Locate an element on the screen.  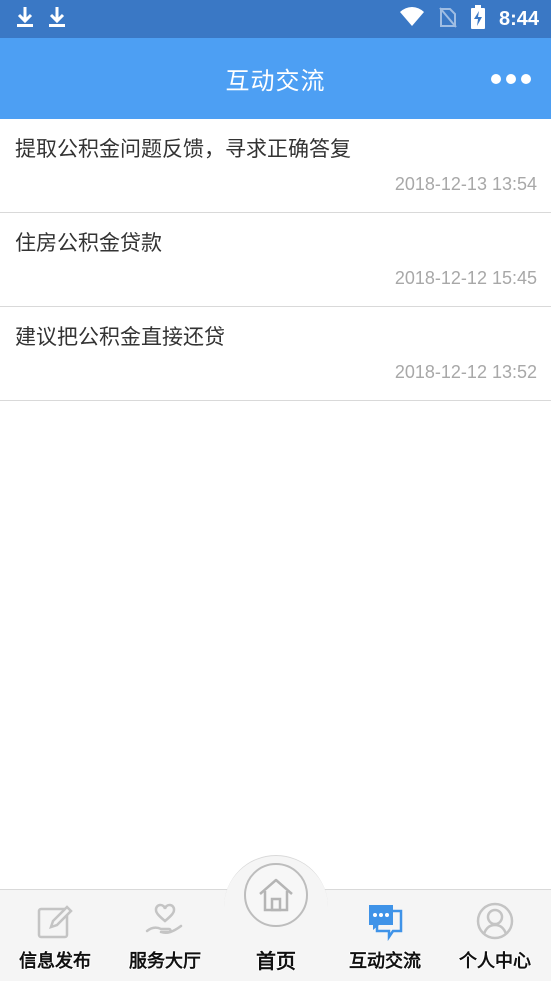
wifi-icon is located at coordinates (412, 19).